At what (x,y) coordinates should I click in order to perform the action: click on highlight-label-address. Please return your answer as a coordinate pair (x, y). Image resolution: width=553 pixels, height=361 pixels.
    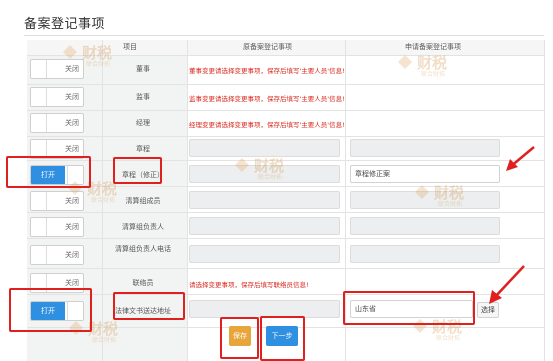
    Looking at the image, I should click on (149, 306).